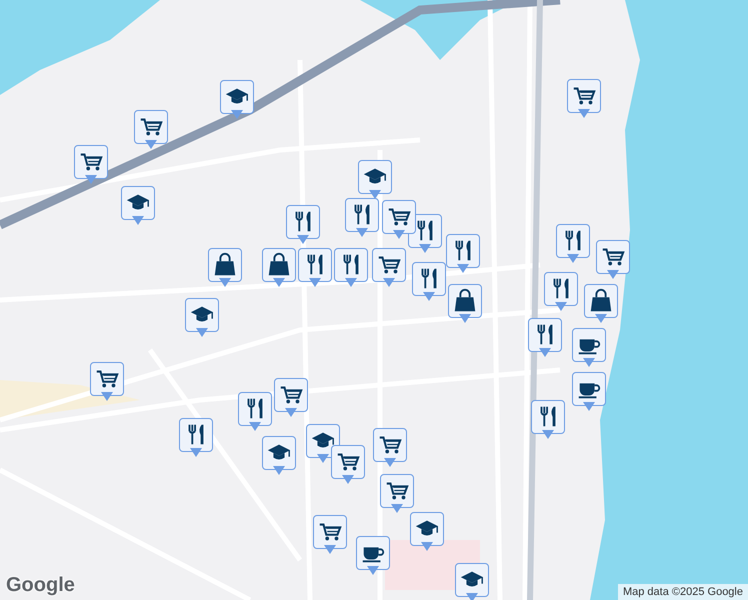 Image resolution: width=748 pixels, height=600 pixels. What do you see at coordinates (683, 592) in the screenshot?
I see `map-attribution: Map data ©2025 Google` at bounding box center [683, 592].